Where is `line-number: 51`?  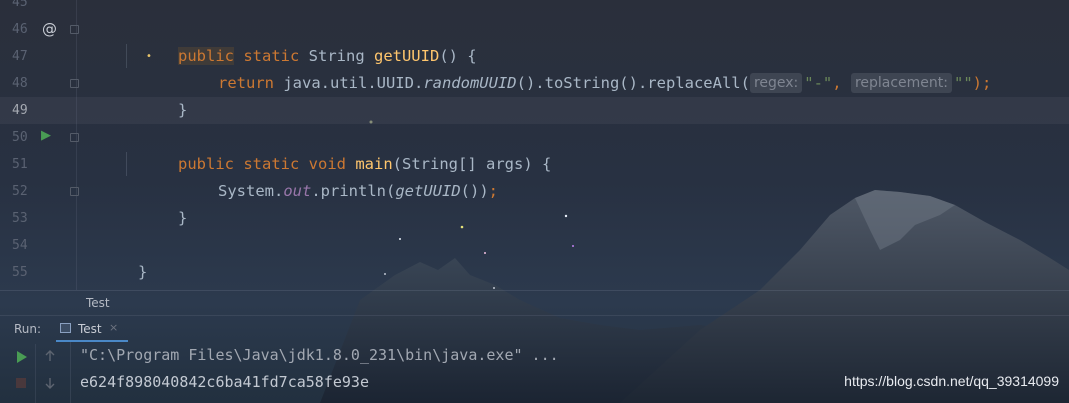 line-number: 51 is located at coordinates (20, 164).